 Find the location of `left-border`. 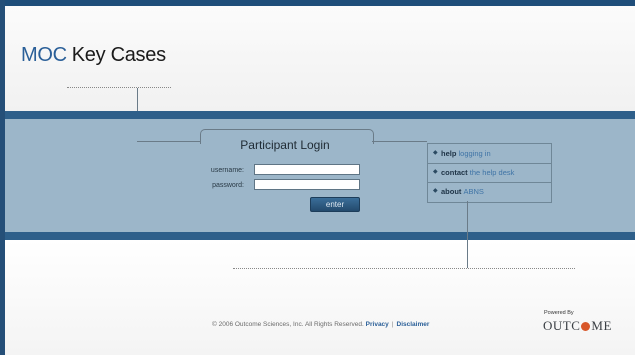

left-border is located at coordinates (2, 177).